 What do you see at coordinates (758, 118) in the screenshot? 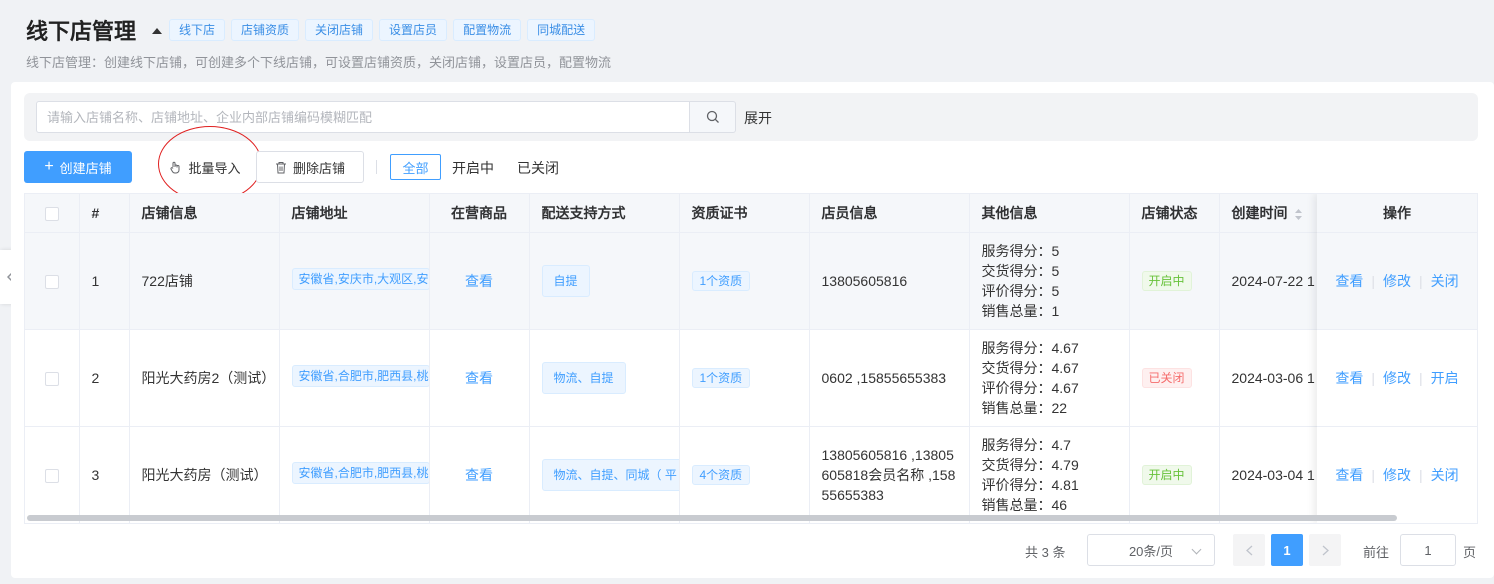
I see `expand-filters-link: 展开` at bounding box center [758, 118].